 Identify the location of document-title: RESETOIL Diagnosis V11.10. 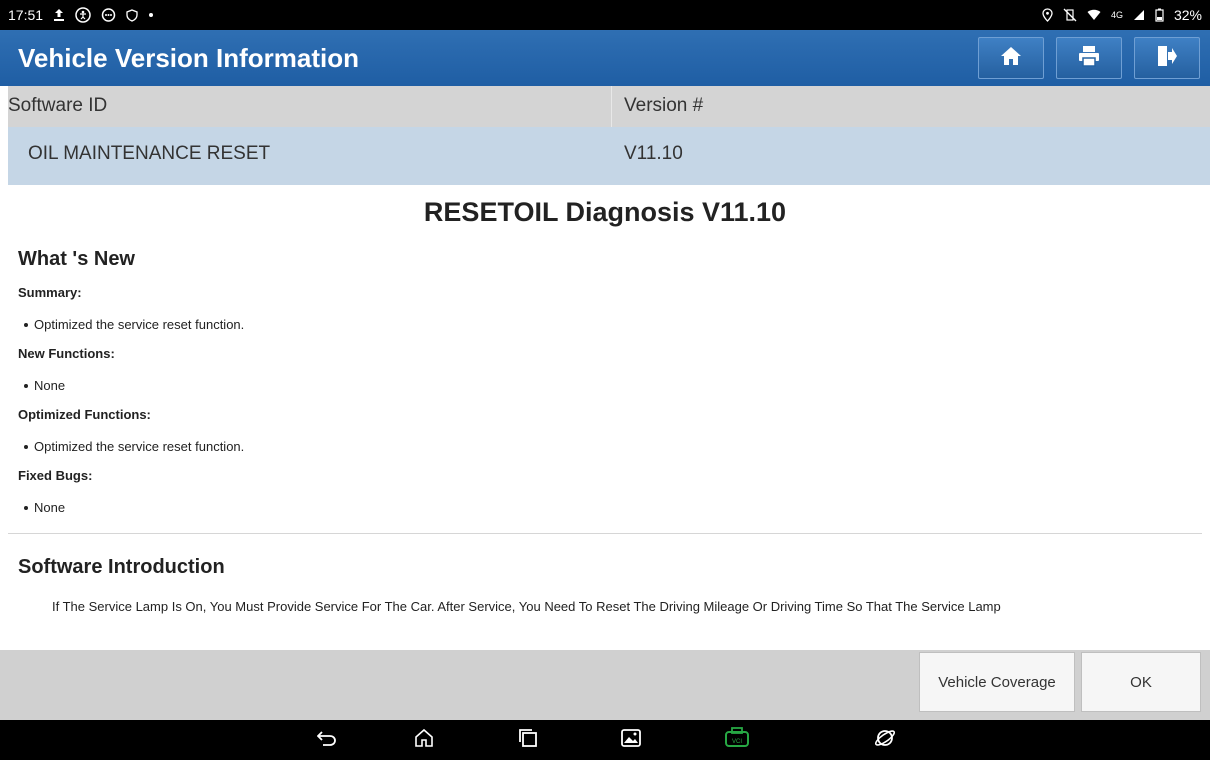
(605, 212).